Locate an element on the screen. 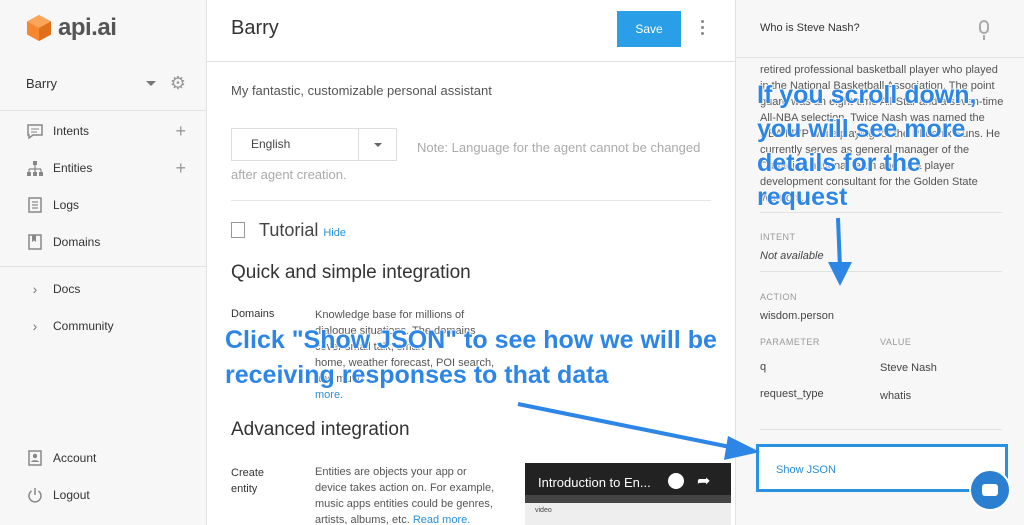  domains-text-line: Knowledge base for millions of is located at coordinates (390, 315).